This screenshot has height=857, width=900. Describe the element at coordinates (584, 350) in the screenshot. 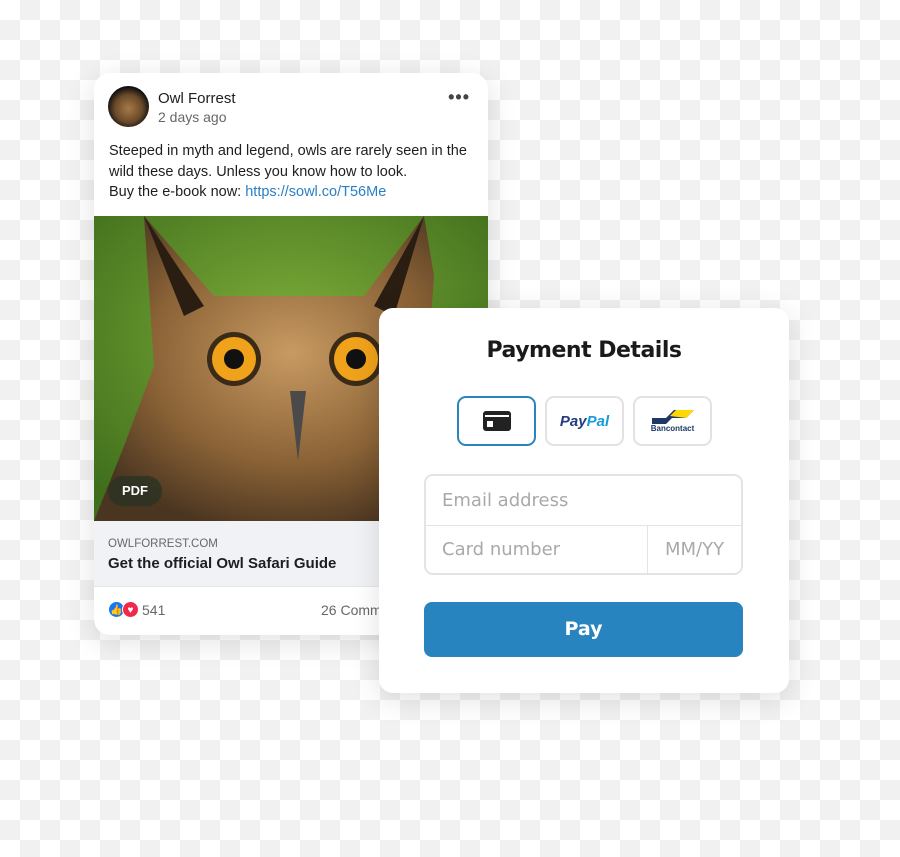

I see `payment-title: Payment Details` at that location.